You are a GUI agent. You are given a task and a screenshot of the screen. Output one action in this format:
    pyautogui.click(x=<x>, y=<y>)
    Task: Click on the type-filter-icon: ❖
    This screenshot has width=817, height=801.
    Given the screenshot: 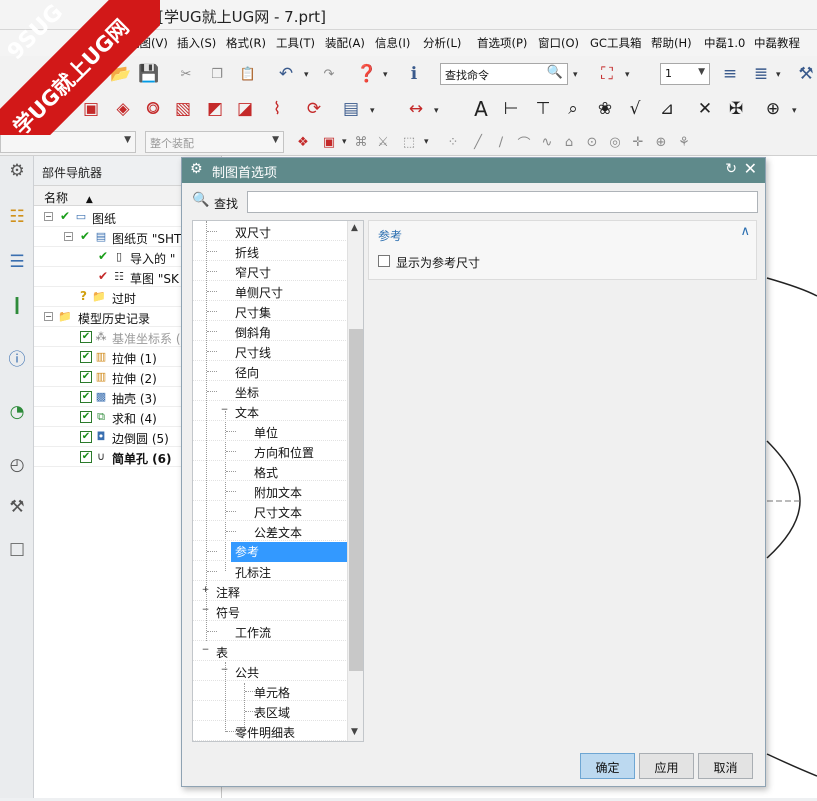 What is the action you would take?
    pyautogui.click(x=303, y=142)
    